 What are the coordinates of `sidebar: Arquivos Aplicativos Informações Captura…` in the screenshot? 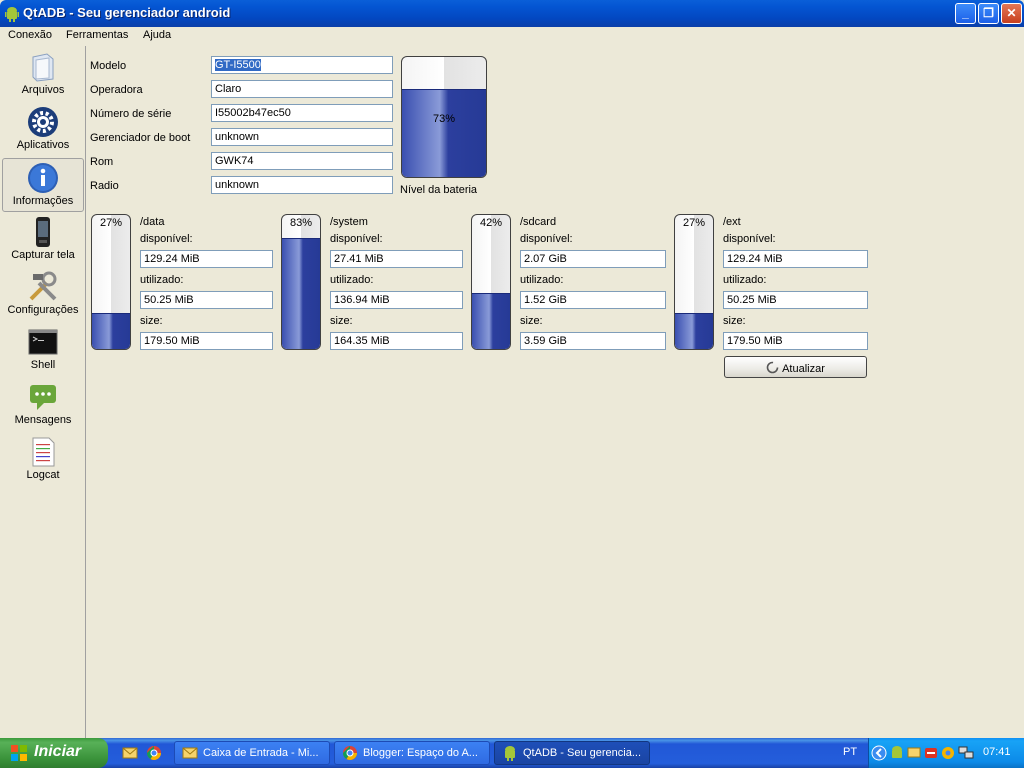 It's located at (43, 392).